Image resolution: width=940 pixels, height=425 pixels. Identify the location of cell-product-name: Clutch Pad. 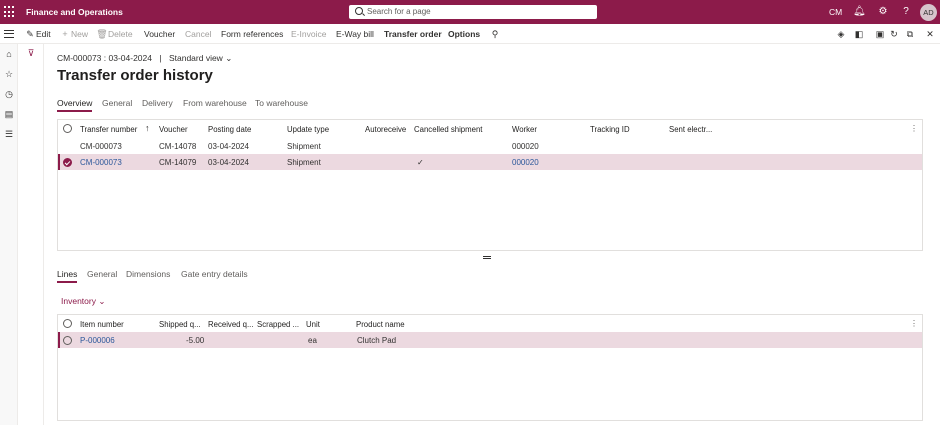
(376, 340).